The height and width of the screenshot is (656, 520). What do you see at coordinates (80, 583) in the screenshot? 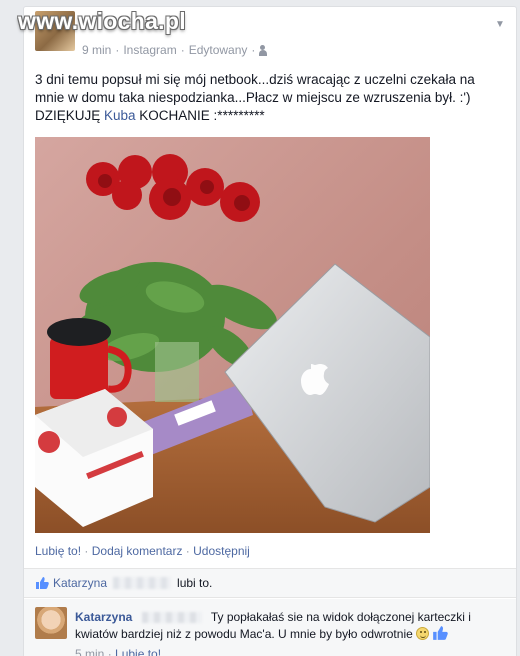
I see `liker-name: Katarzyna` at bounding box center [80, 583].